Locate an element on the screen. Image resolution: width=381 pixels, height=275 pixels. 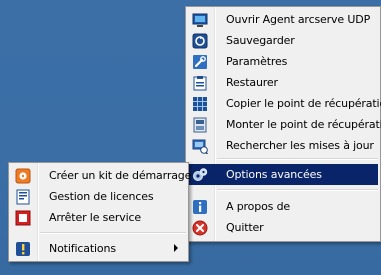
grid-copy-icon is located at coordinates (200, 104).